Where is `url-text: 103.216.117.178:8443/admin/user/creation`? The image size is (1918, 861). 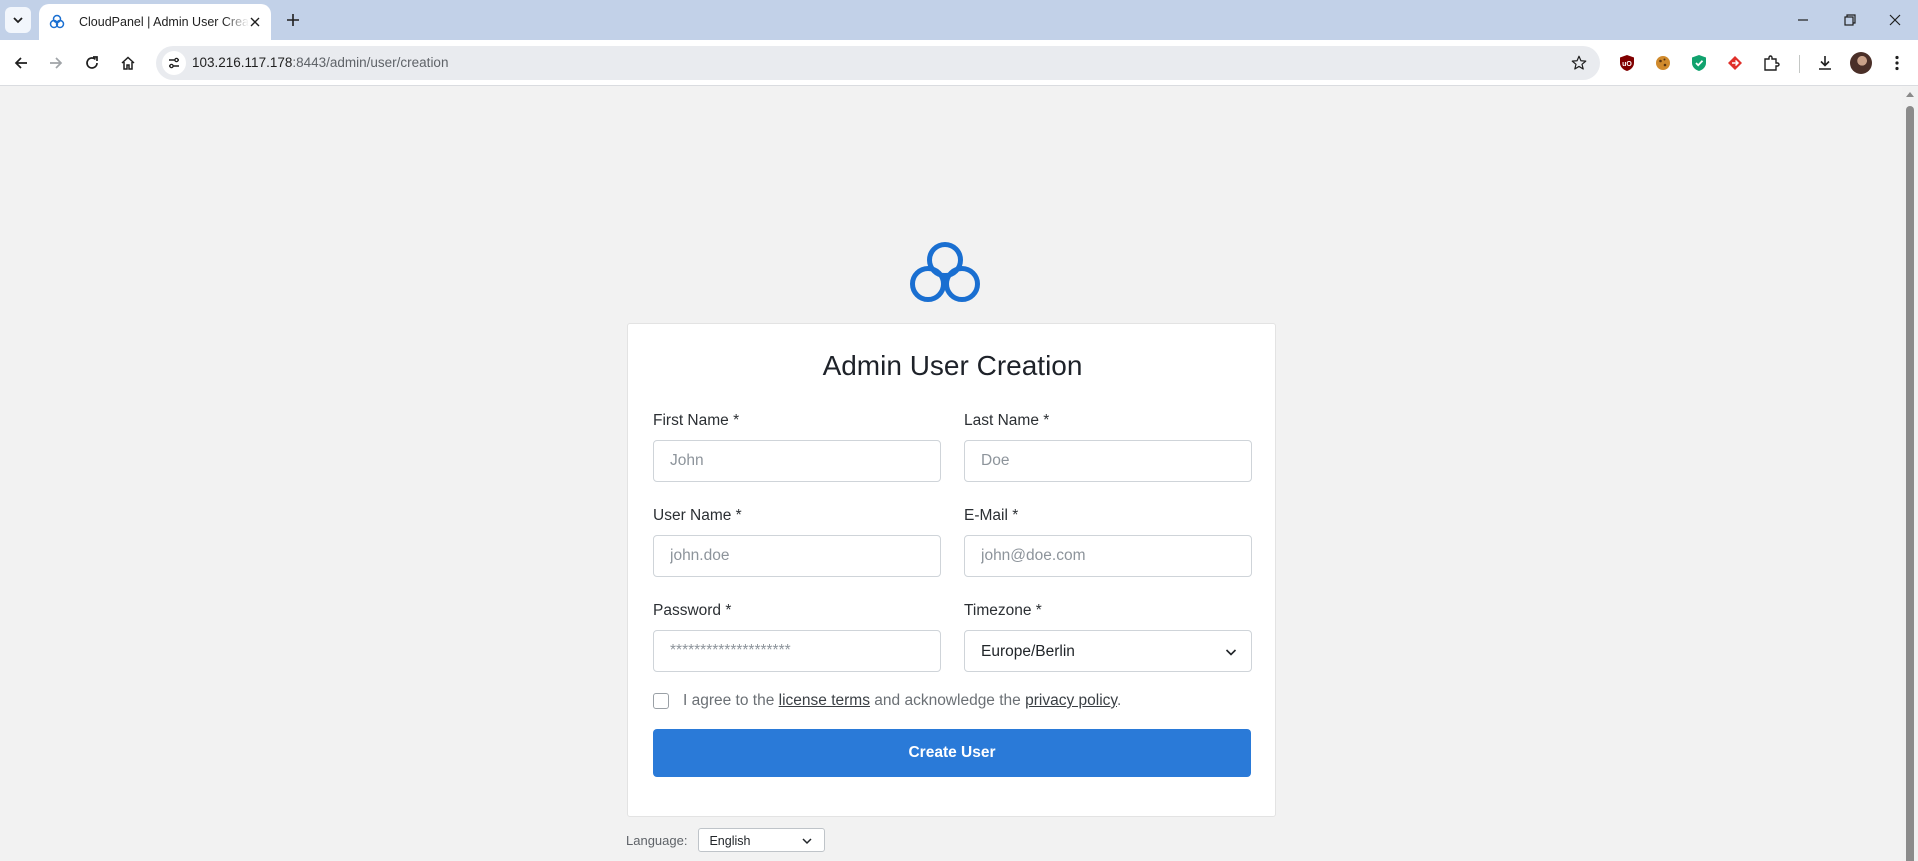
url-text: 103.216.117.178:8443/admin/user/creation is located at coordinates (320, 62).